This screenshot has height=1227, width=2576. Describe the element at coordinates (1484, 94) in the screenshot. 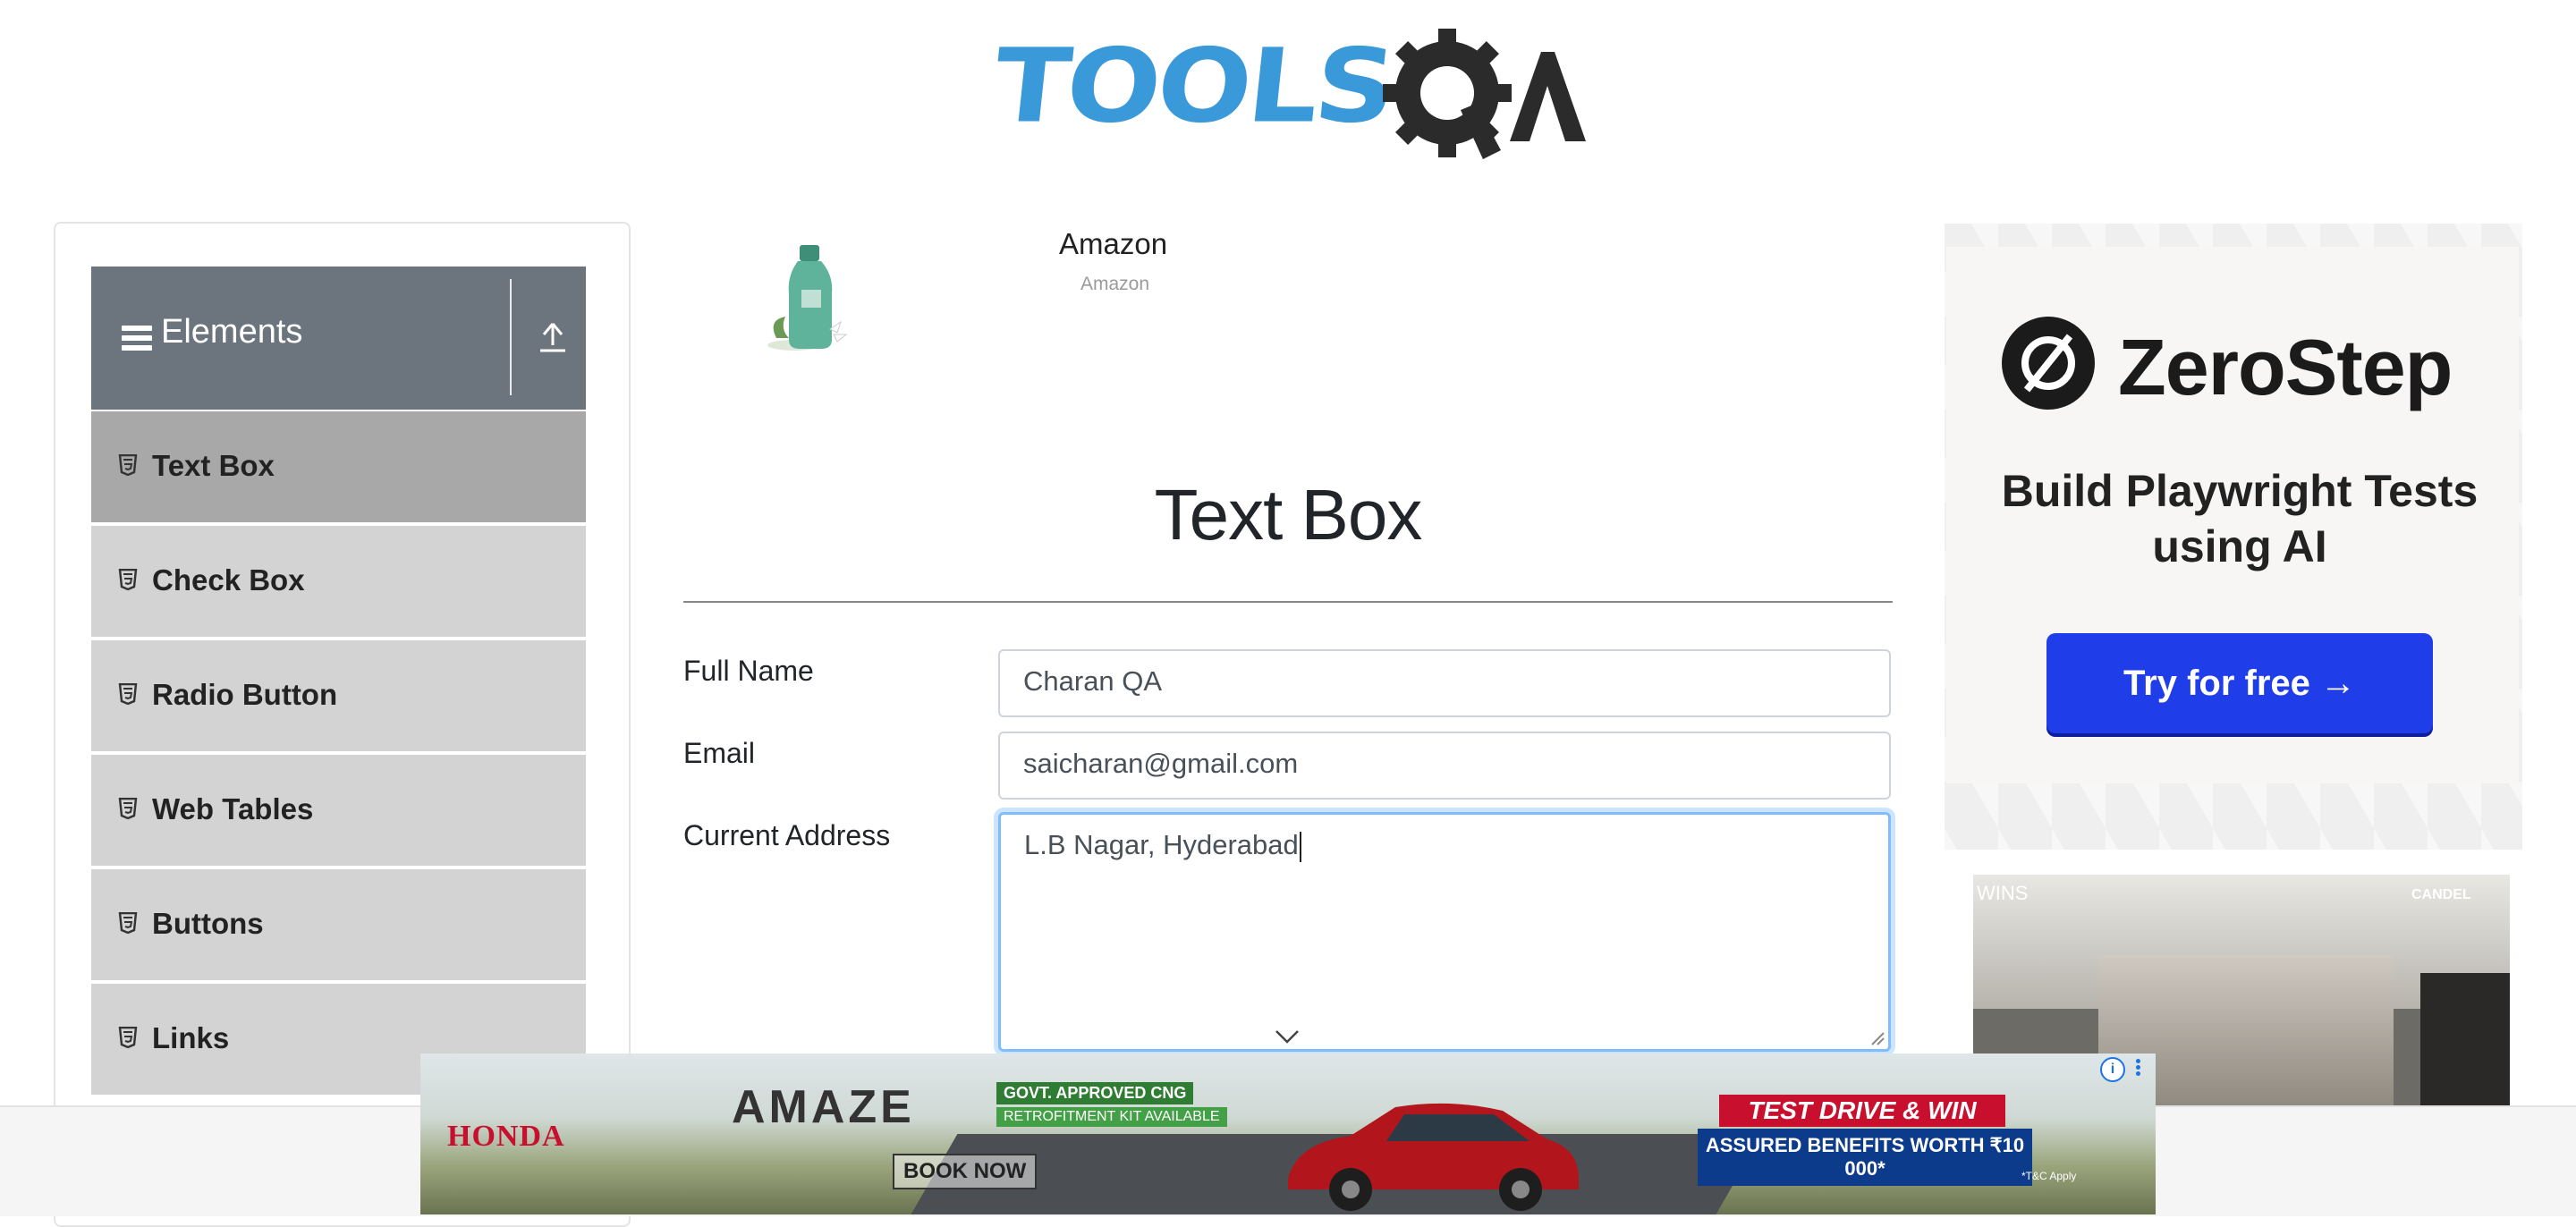

I see `logo-gear-qa-icon` at that location.